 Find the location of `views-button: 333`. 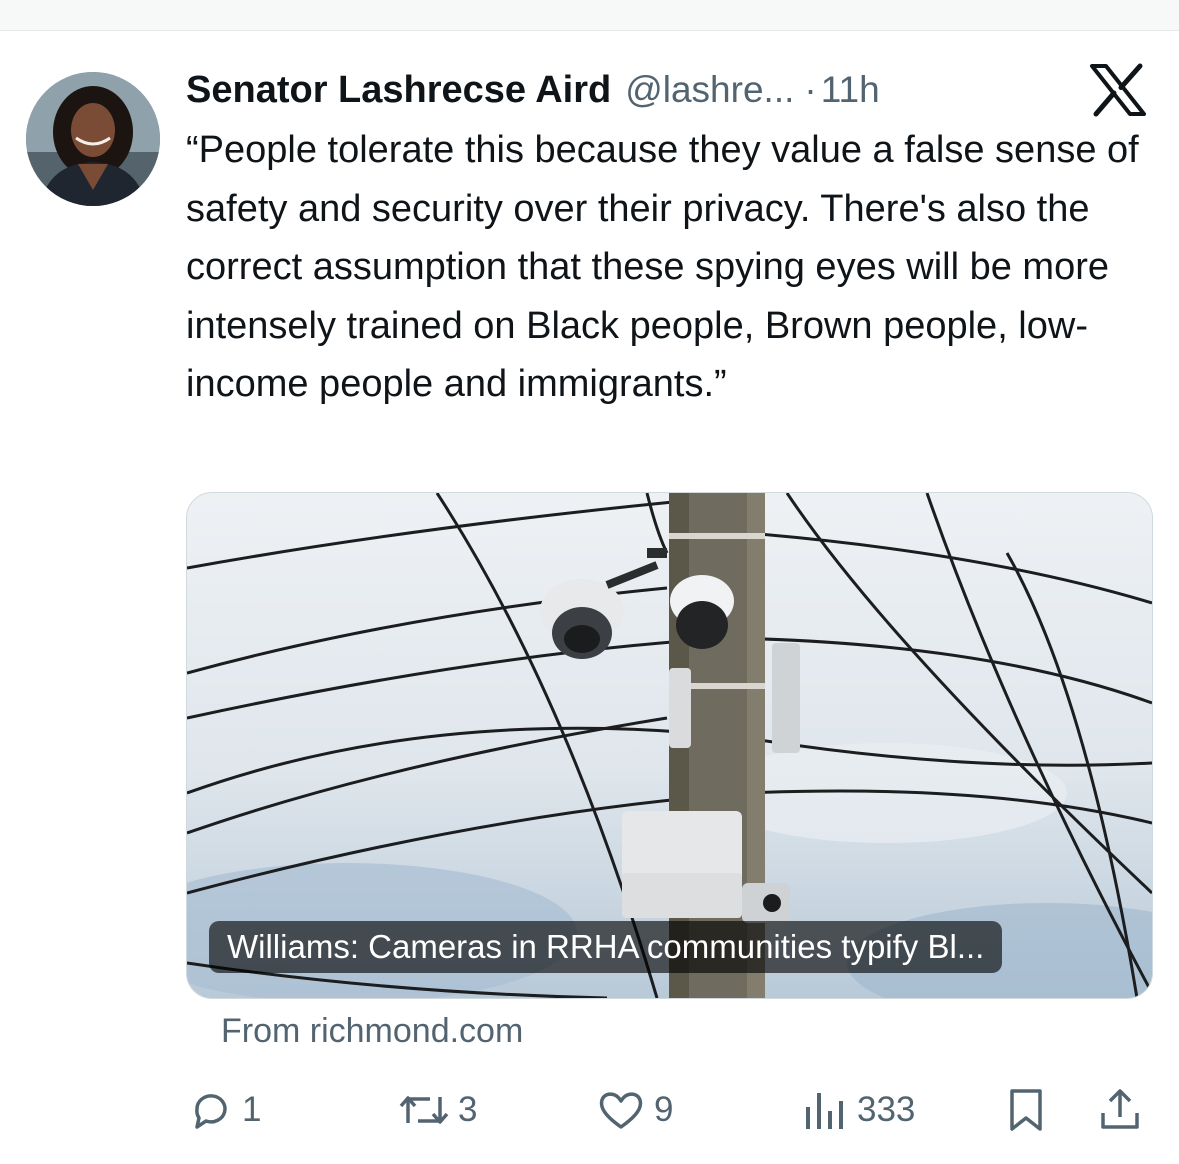

views-button: 333 is located at coordinates (859, 1110).